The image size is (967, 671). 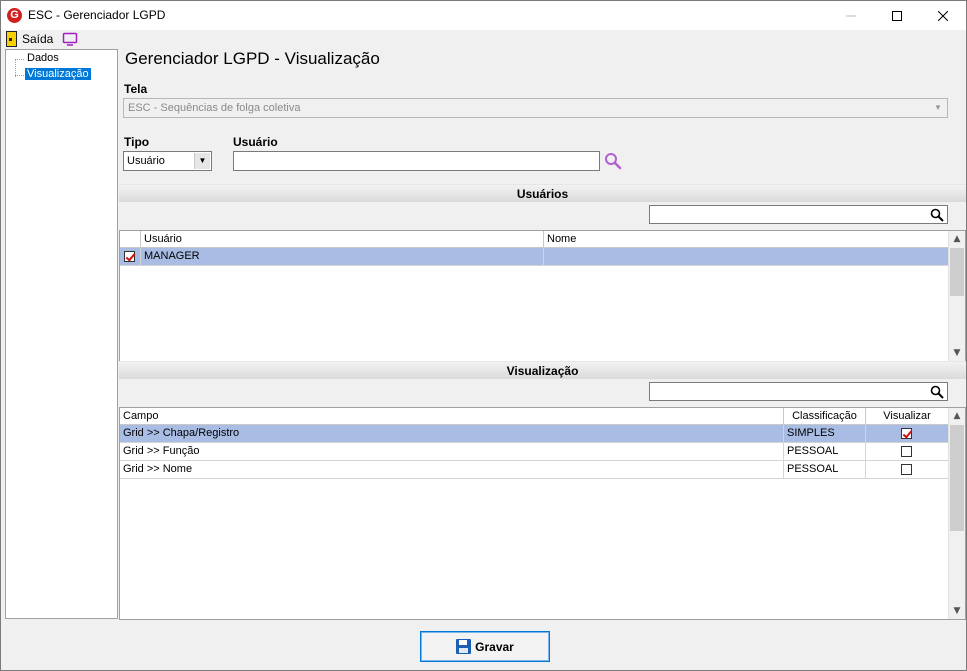 What do you see at coordinates (746, 256) in the screenshot?
I see `cell-nome` at bounding box center [746, 256].